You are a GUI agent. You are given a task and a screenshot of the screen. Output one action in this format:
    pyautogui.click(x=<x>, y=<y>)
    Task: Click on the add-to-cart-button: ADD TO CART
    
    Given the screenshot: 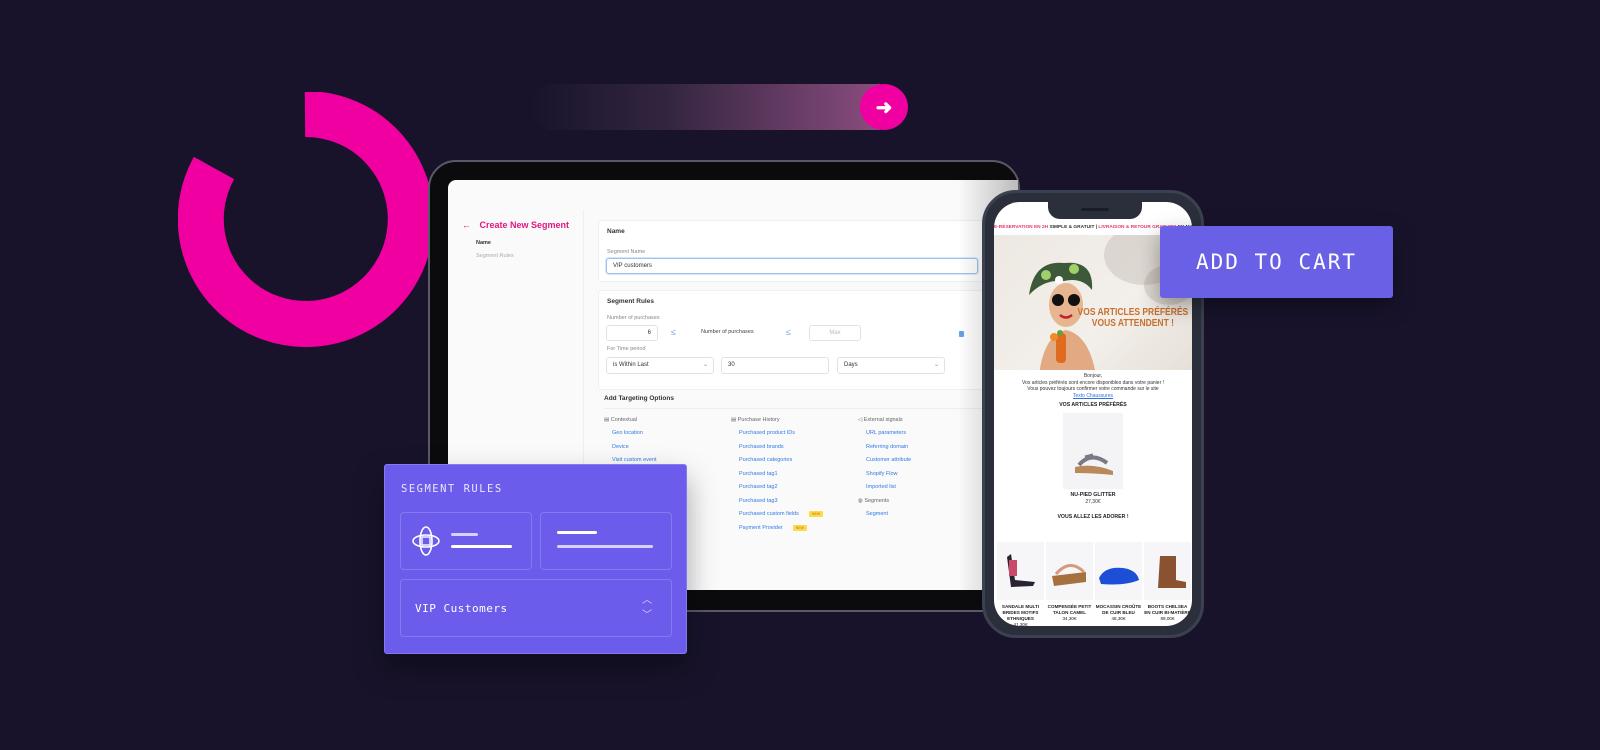 What is the action you would take?
    pyautogui.click(x=1276, y=262)
    